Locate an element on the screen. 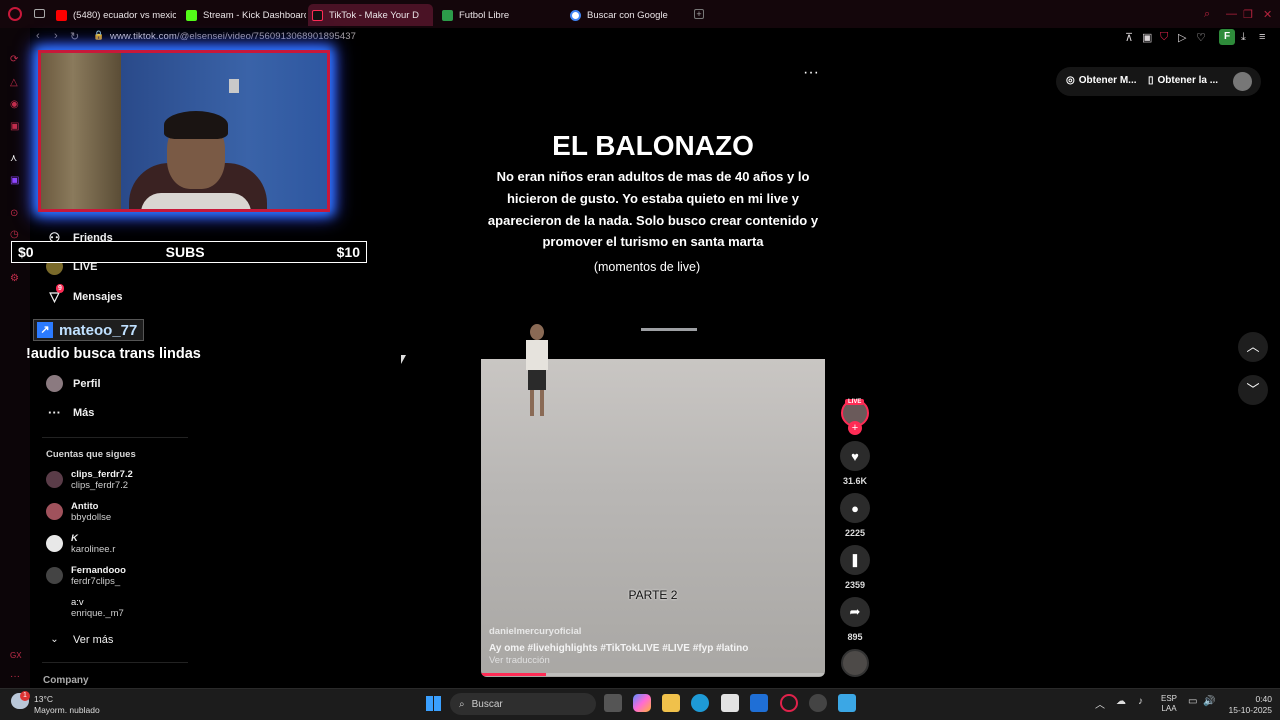 This screenshot has width=1280, height=720. tab-kick: Stream - Kick Dashboard is located at coordinates (244, 15).